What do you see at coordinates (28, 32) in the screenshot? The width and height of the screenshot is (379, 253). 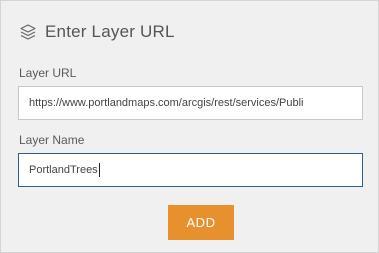 I see `layers-icon` at bounding box center [28, 32].